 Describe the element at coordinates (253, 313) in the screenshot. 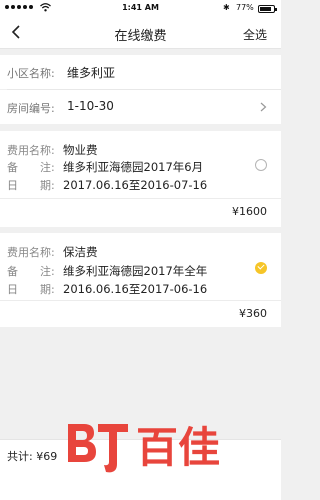

I see `fee-amount: ¥360` at that location.